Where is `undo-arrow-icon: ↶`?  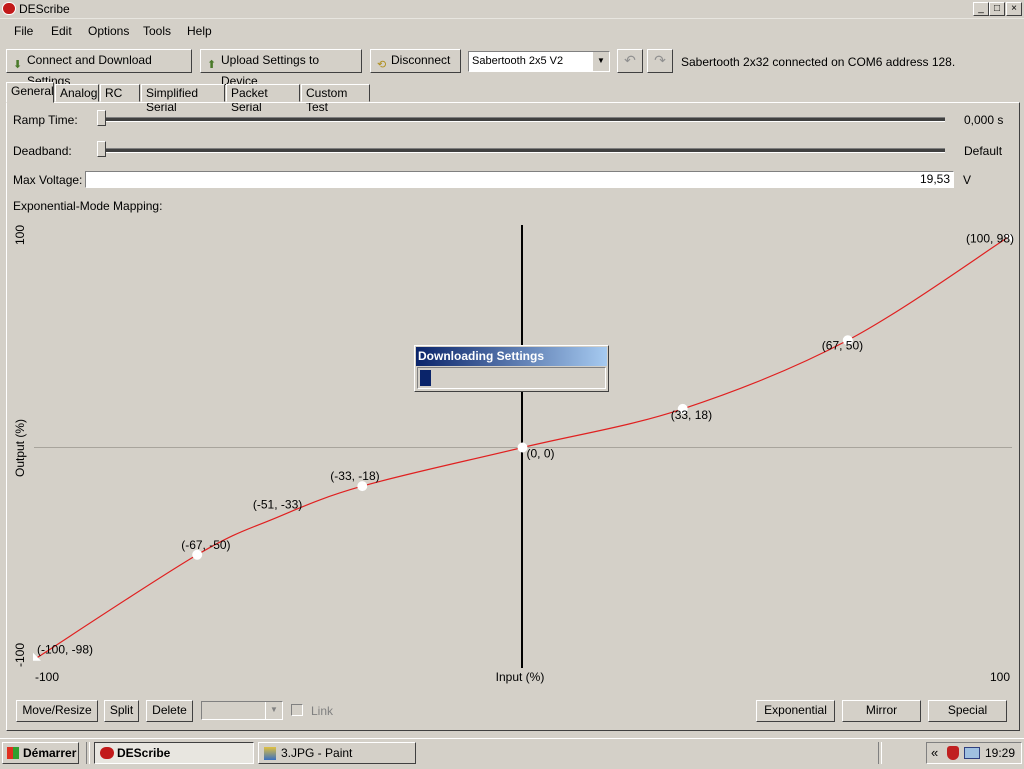
undo-arrow-icon: ↶ is located at coordinates (630, 60).